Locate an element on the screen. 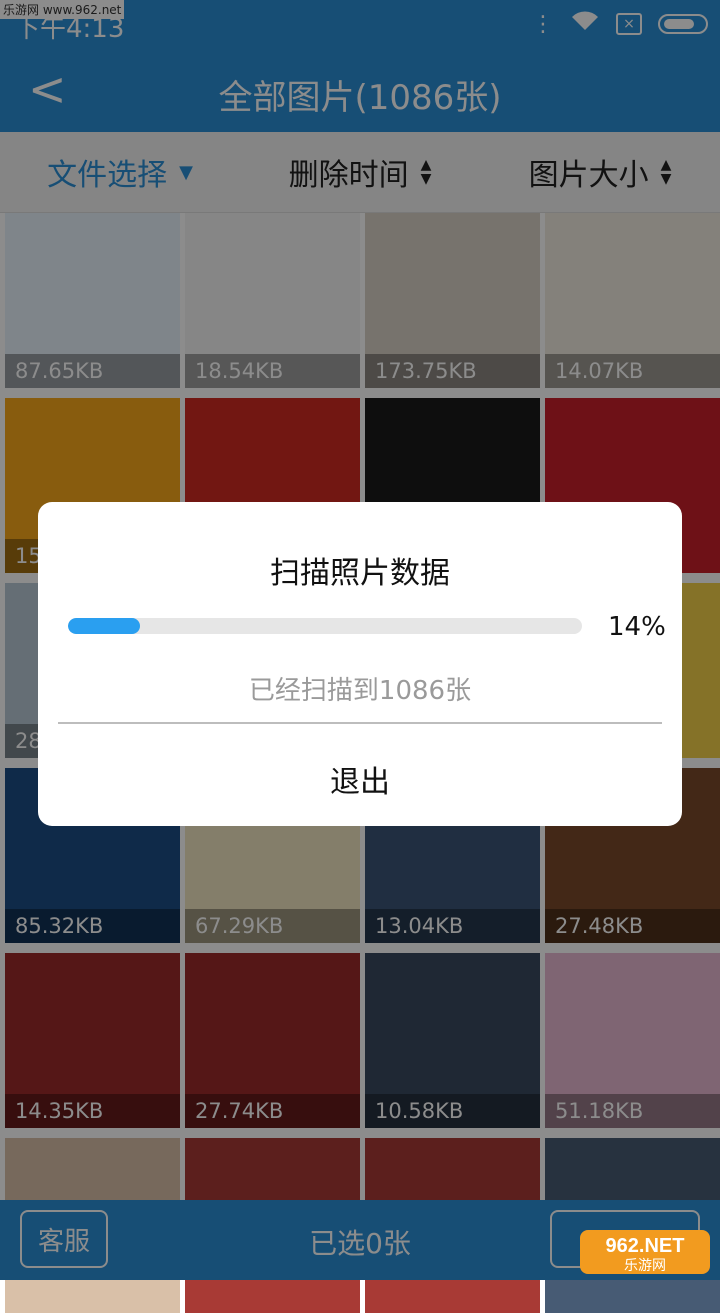 This screenshot has height=1313, width=720. scan-progress-bar is located at coordinates (325, 626).